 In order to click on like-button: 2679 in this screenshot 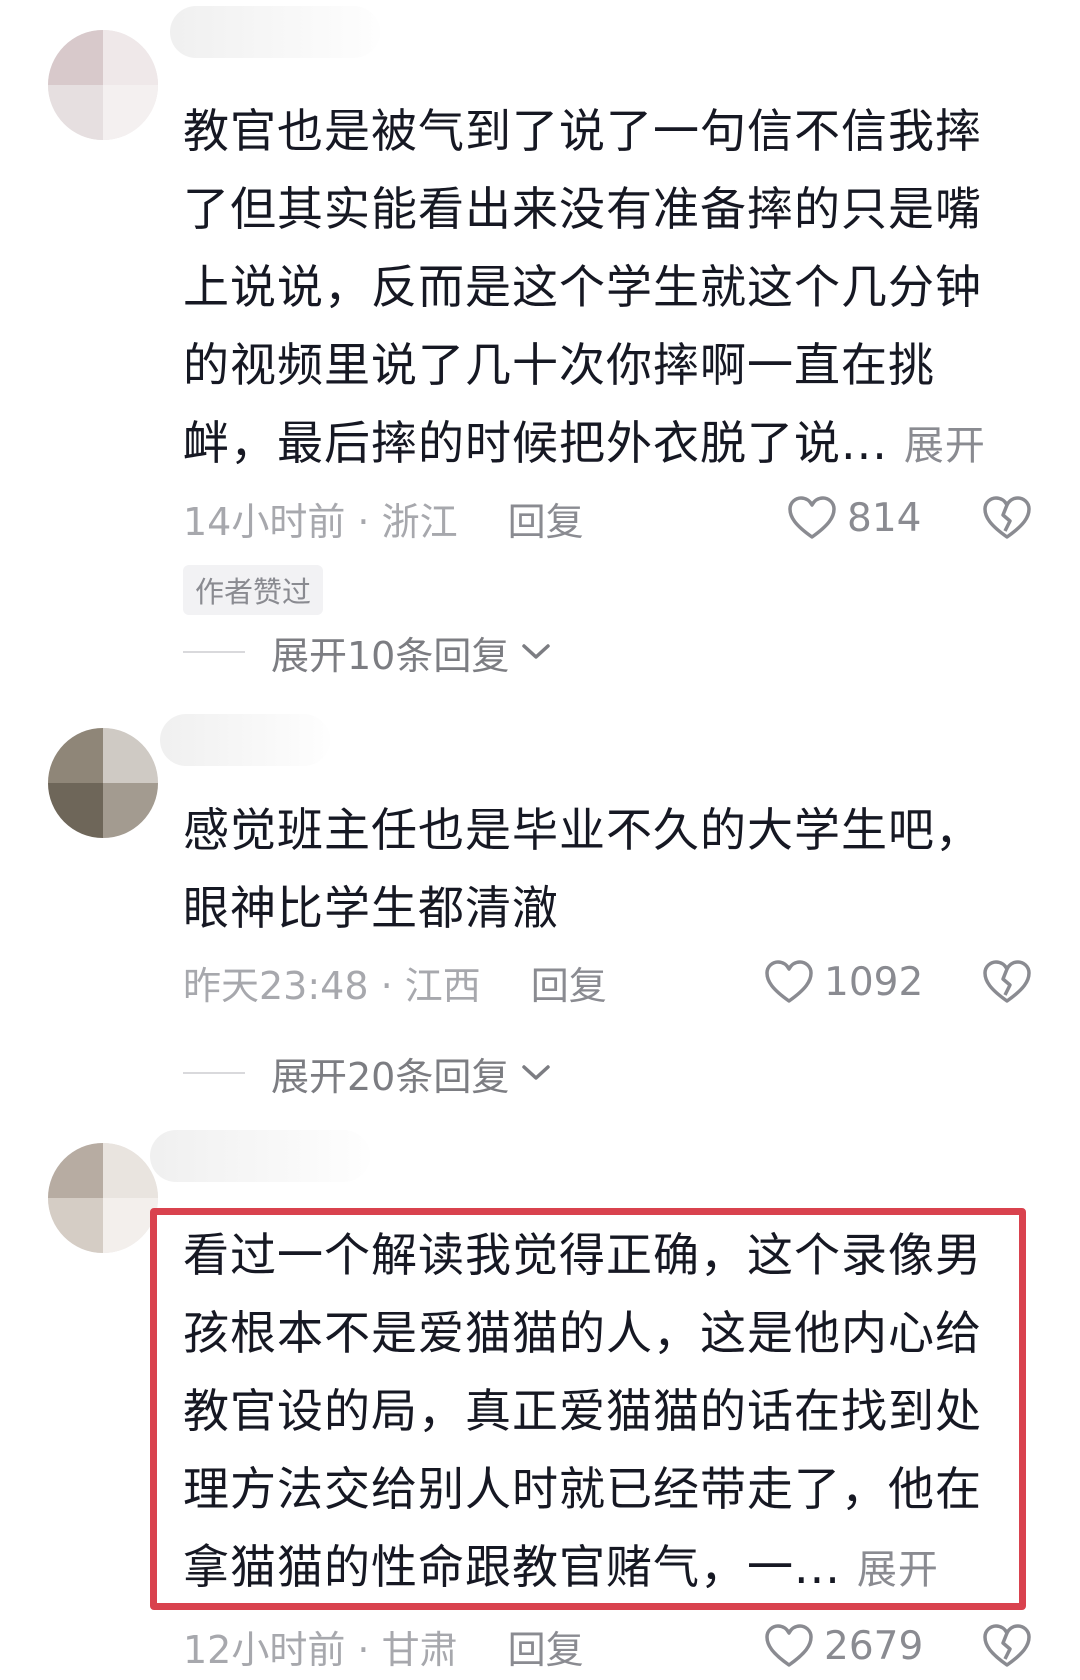, I will do `click(843, 1646)`.